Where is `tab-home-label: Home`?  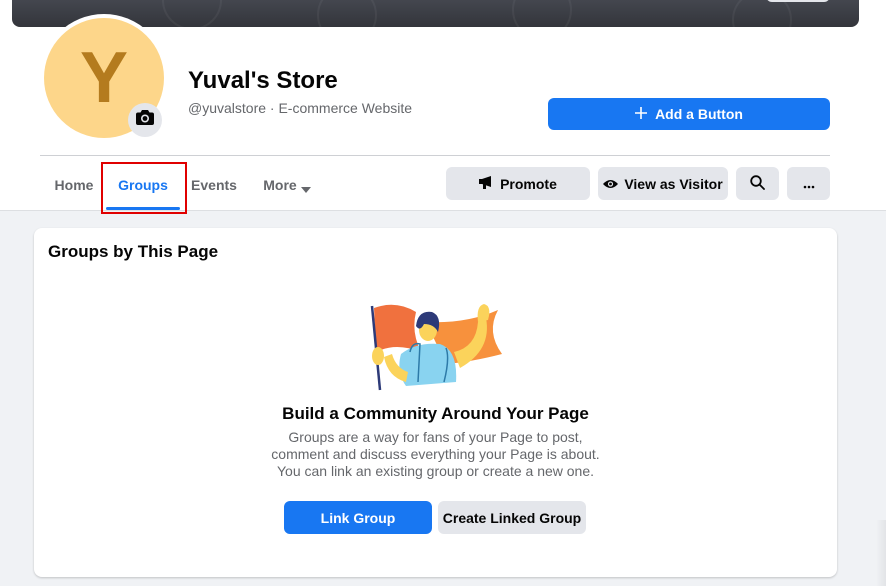
tab-home-label: Home is located at coordinates (74, 185).